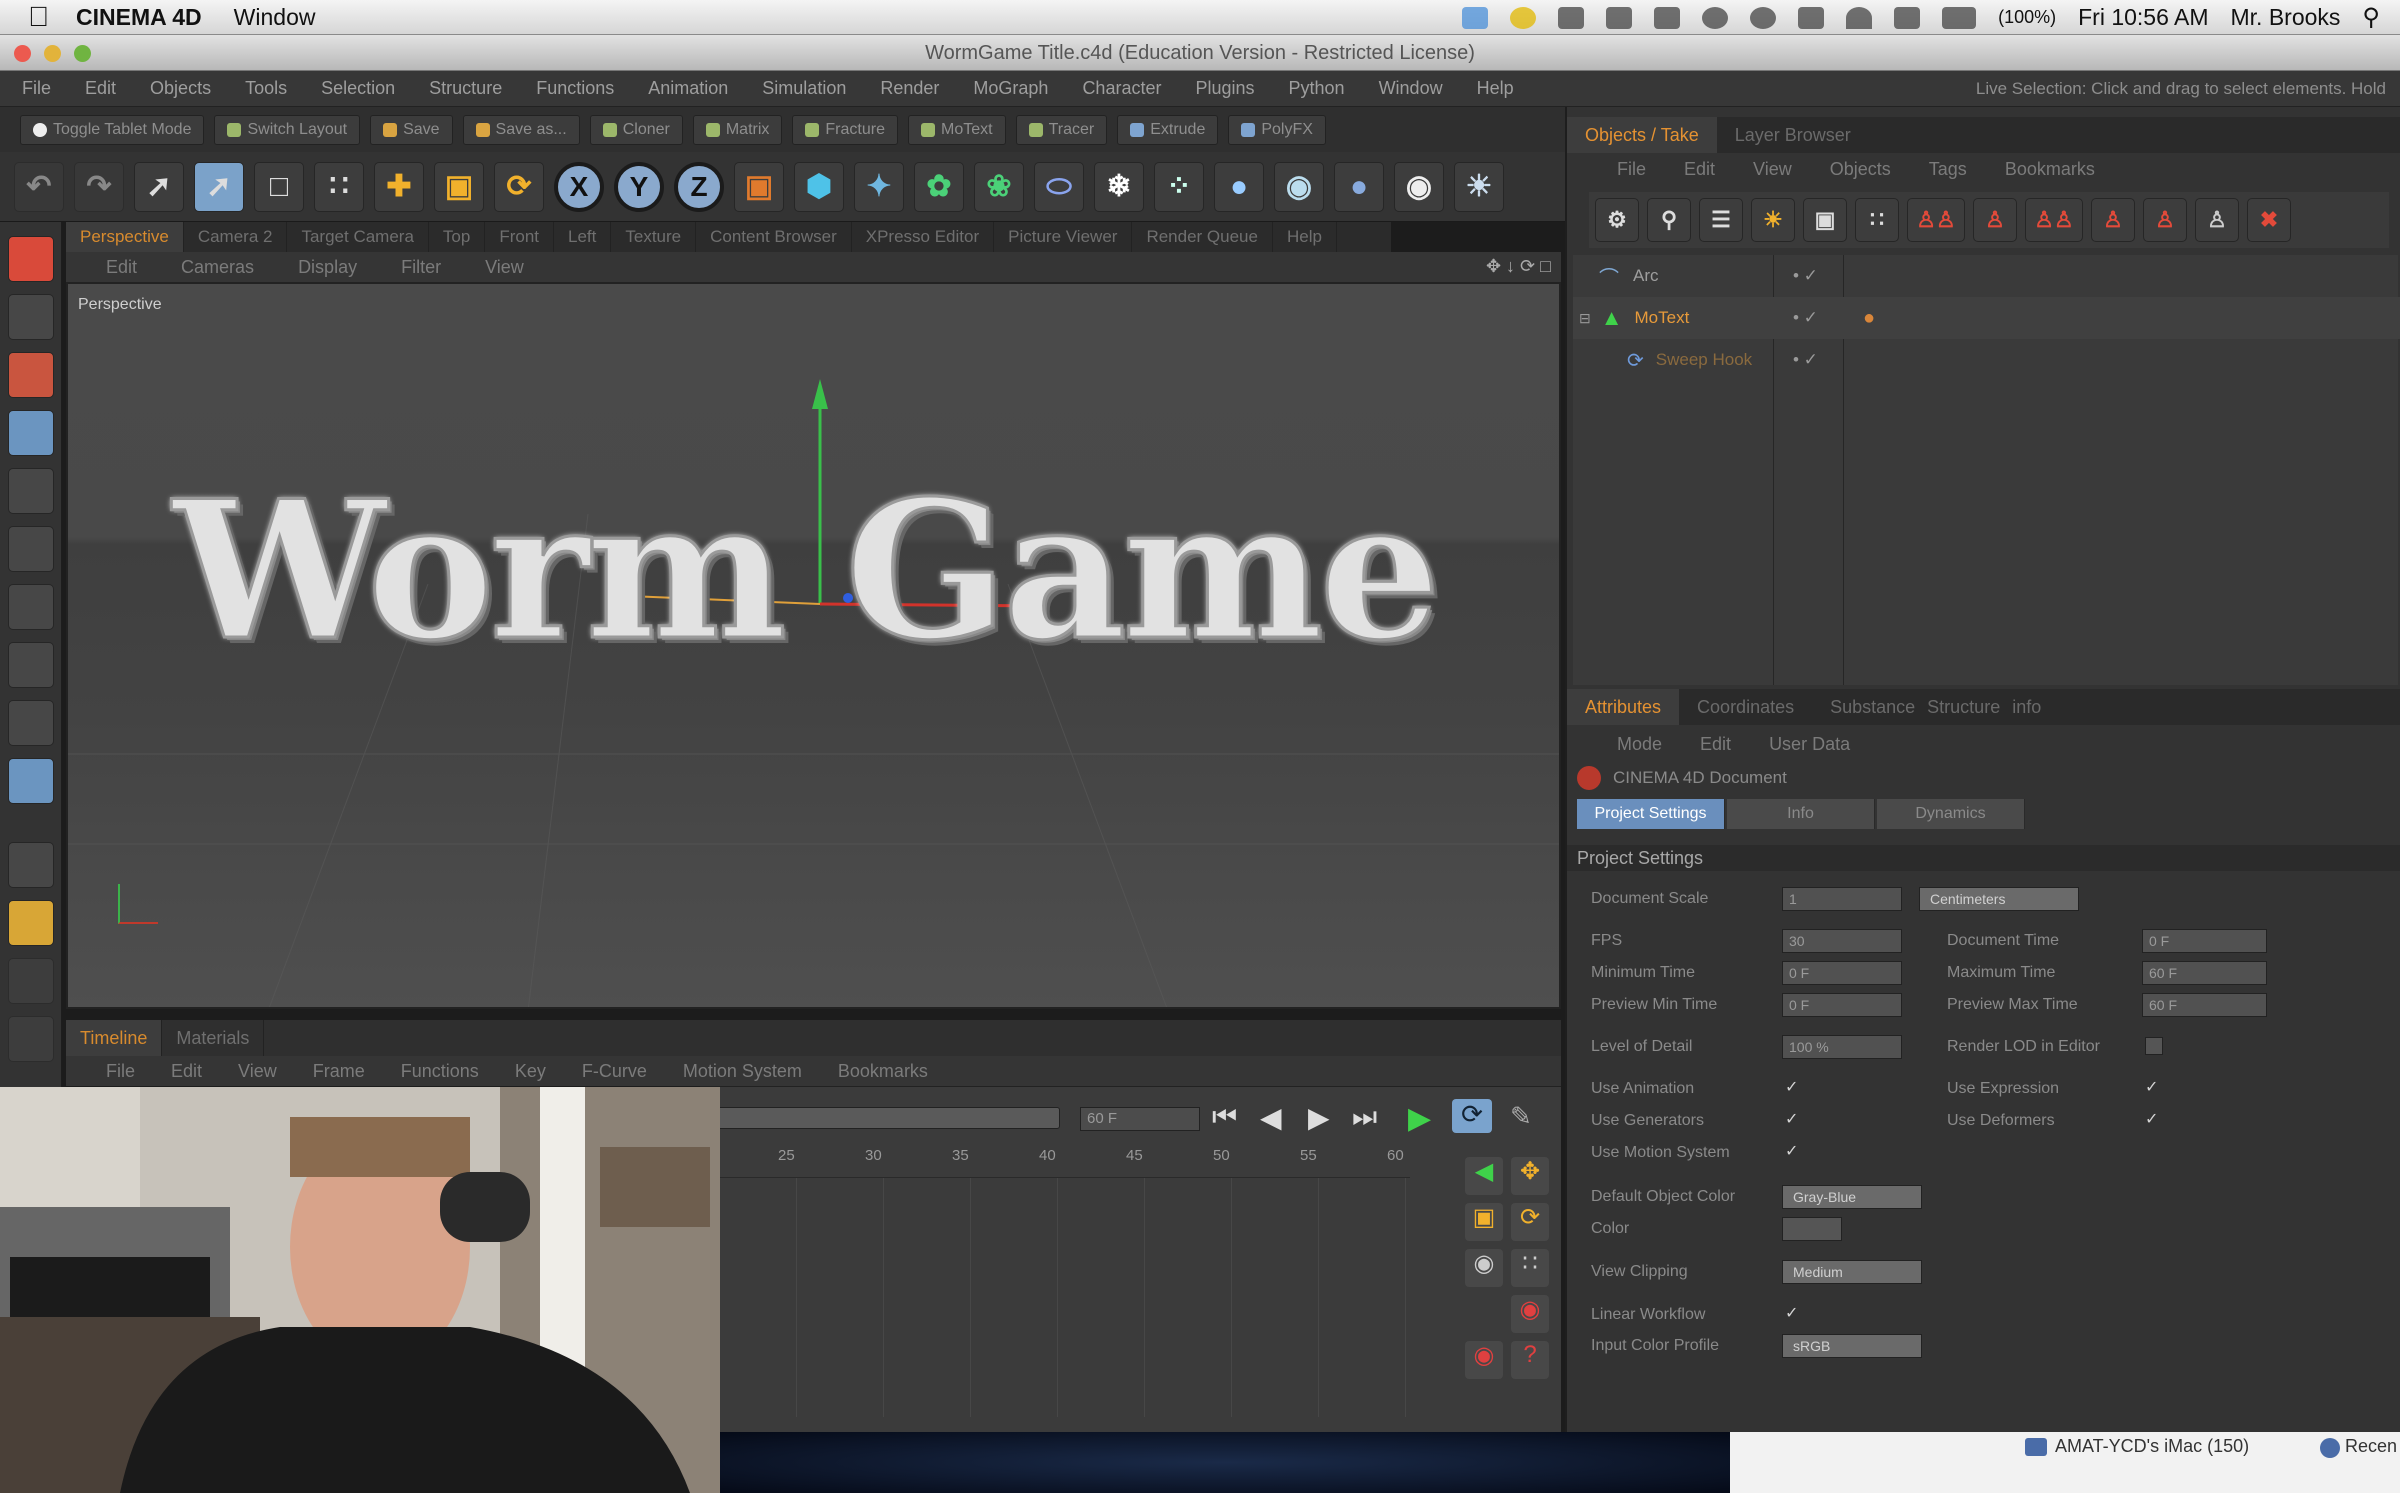 The width and height of the screenshot is (2400, 1493). I want to click on scale-icon: ▣, so click(459, 186).